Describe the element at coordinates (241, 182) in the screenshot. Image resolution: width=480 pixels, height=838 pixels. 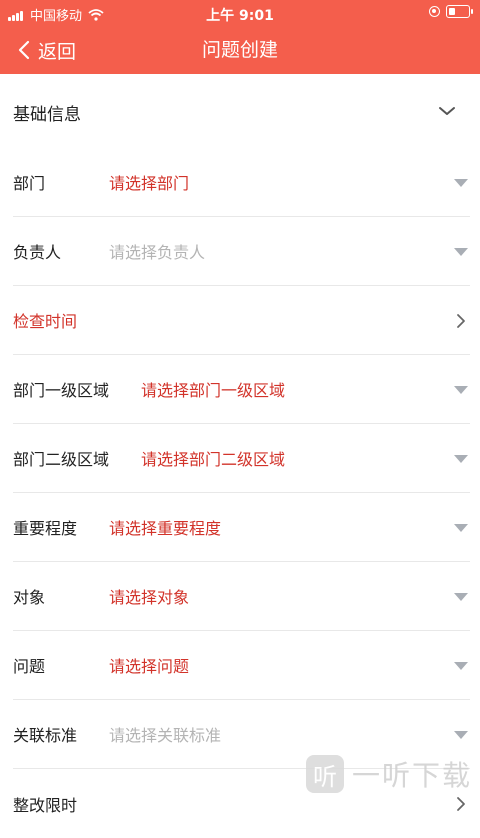
I see `form-row: 部门 请选择部门` at that location.